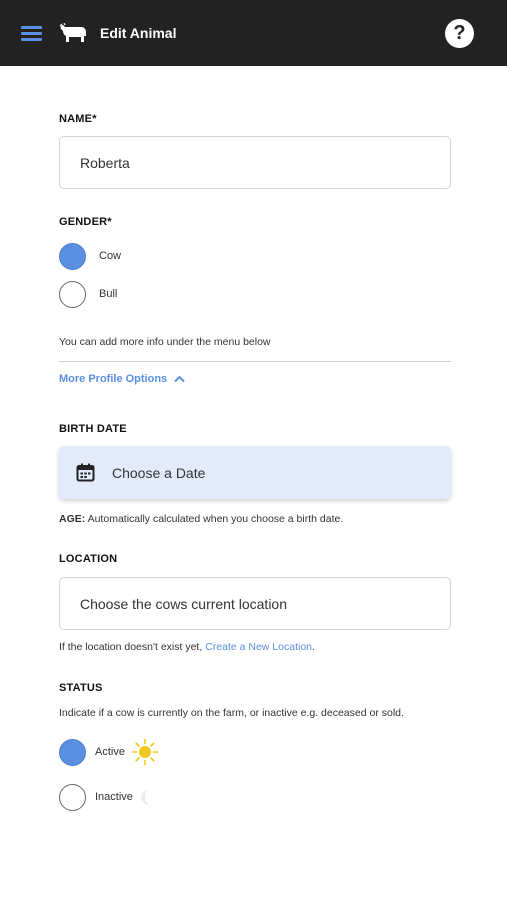  I want to click on birth-date-label: BIRTH DATE, so click(93, 429).